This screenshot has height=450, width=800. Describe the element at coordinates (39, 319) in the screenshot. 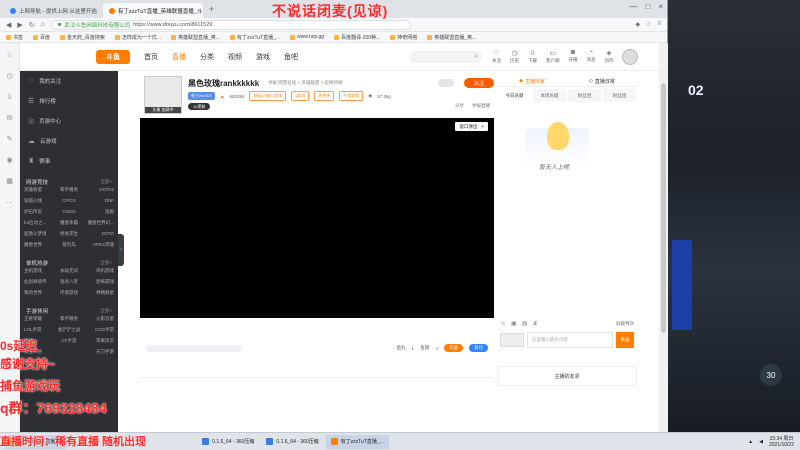

I see `category-link: 王者荣耀` at that location.